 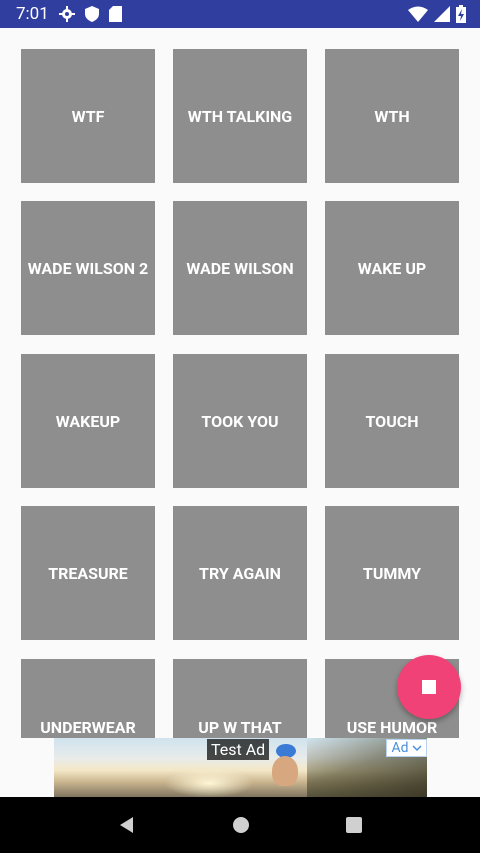 What do you see at coordinates (392, 421) in the screenshot?
I see `sound-tile-touch: TOUCH` at bounding box center [392, 421].